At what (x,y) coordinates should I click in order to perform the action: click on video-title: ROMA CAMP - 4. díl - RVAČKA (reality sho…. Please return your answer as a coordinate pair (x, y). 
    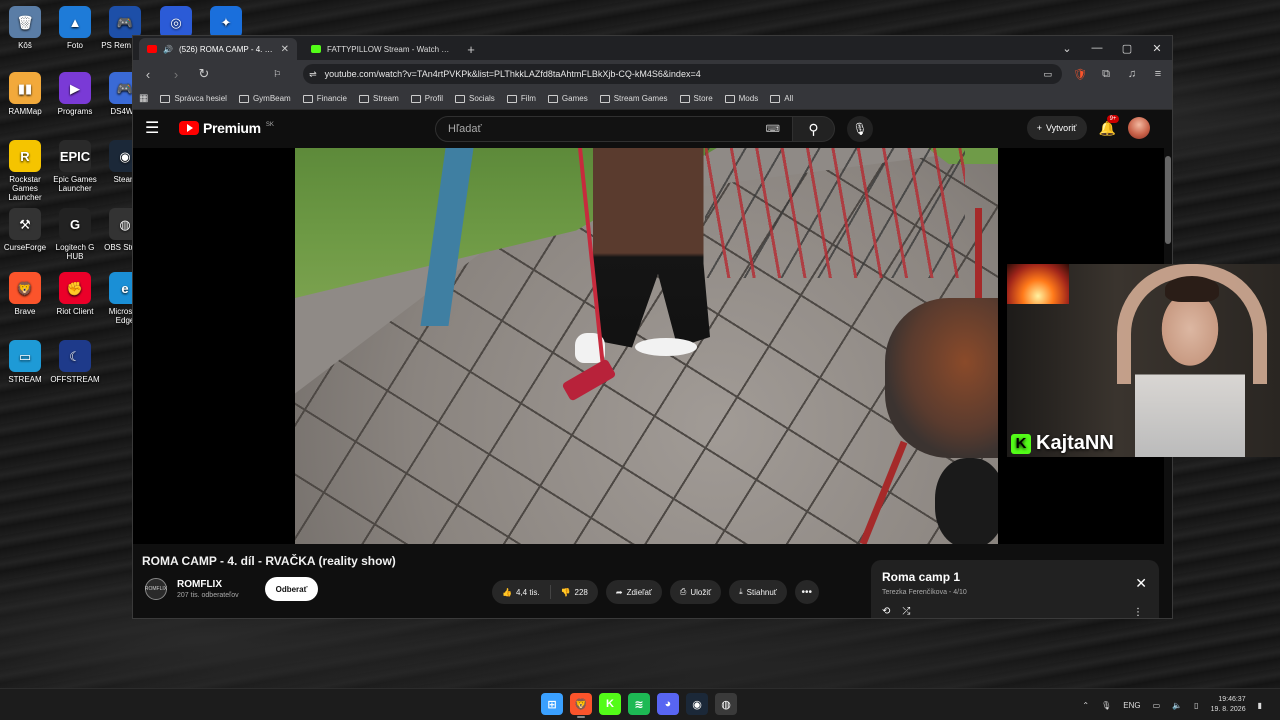
    Looking at the image, I should click on (269, 561).